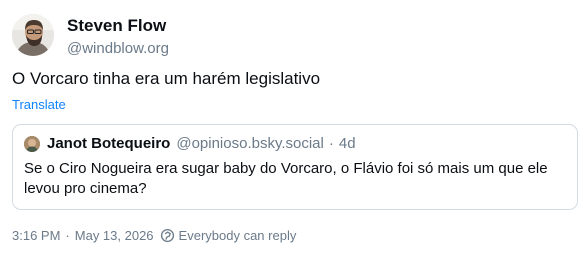 Image resolution: width=588 pixels, height=253 pixels. I want to click on author-handle: @windblow.org, so click(118, 49).